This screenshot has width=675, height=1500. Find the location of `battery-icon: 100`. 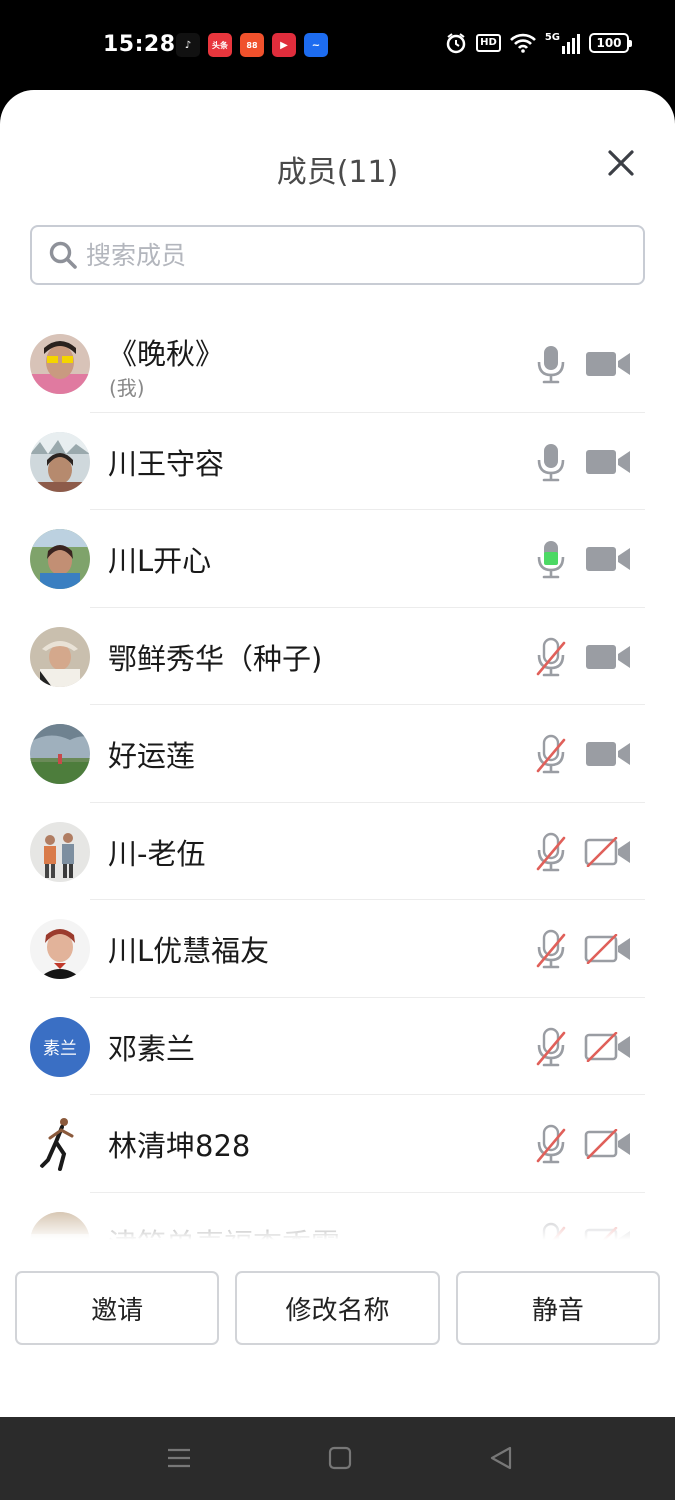

battery-icon: 100 is located at coordinates (610, 43).